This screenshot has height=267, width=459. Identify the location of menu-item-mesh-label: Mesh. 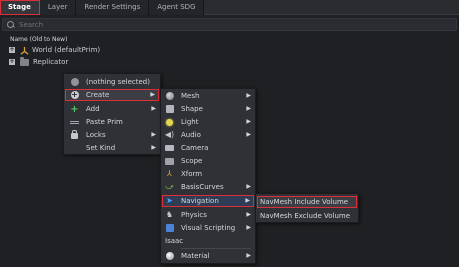
(190, 96).